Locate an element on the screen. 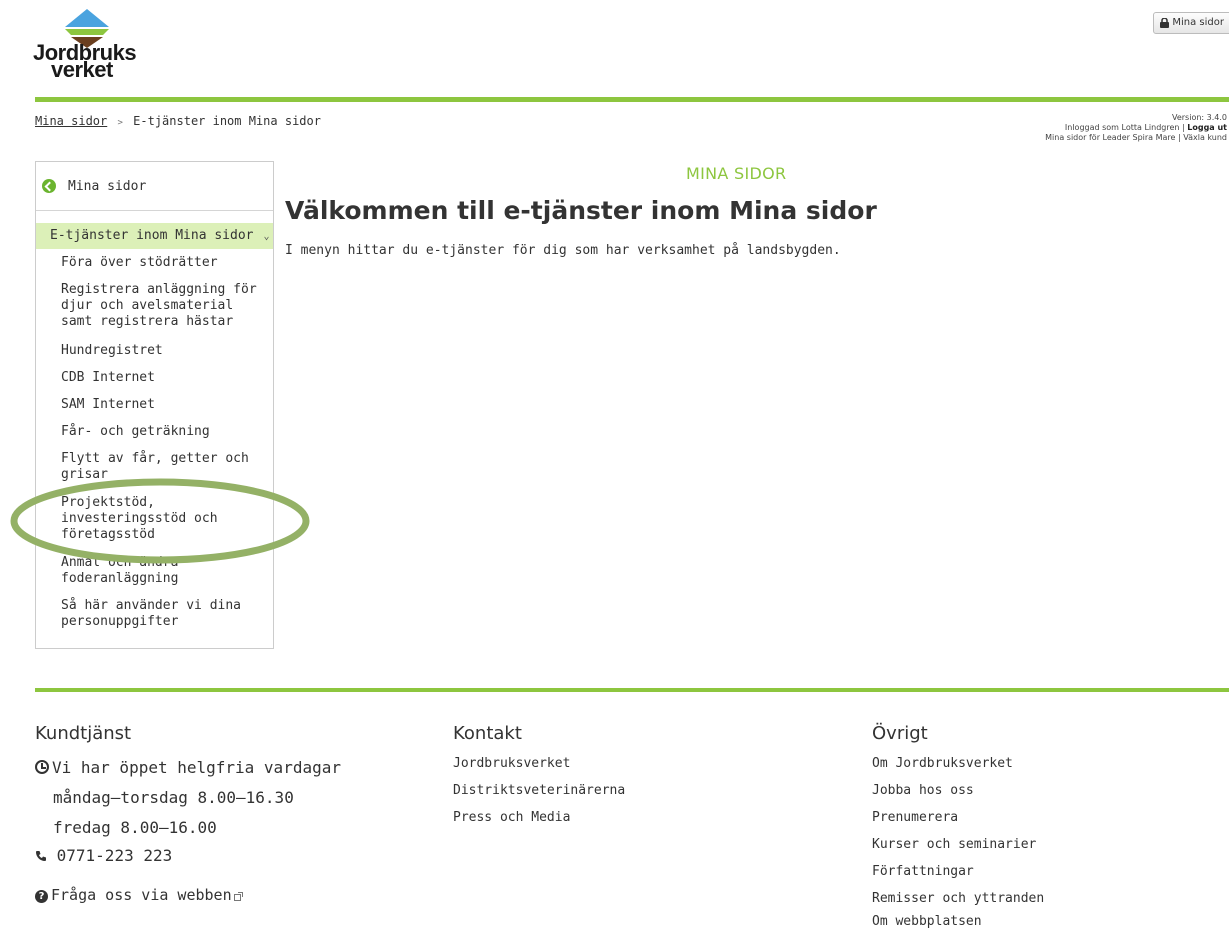 The image size is (1229, 929). sidebar-item-fora-over-stodratter: Föra över stödrätter is located at coordinates (163, 263).